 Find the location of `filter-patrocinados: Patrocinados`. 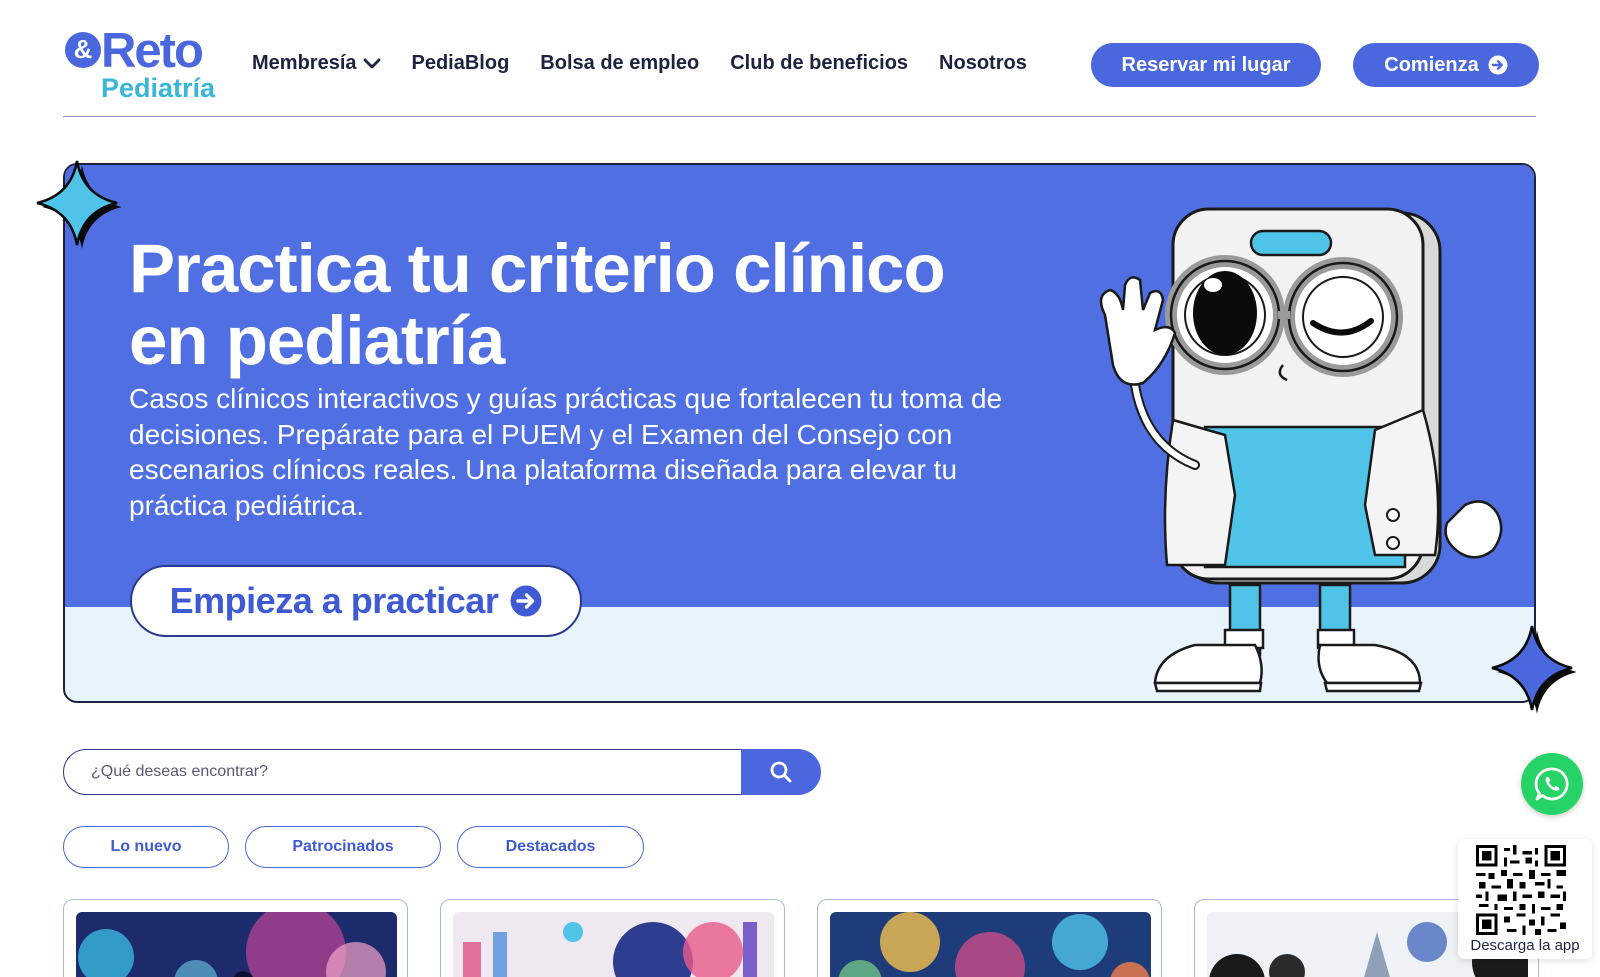

filter-patrocinados: Patrocinados is located at coordinates (343, 847).